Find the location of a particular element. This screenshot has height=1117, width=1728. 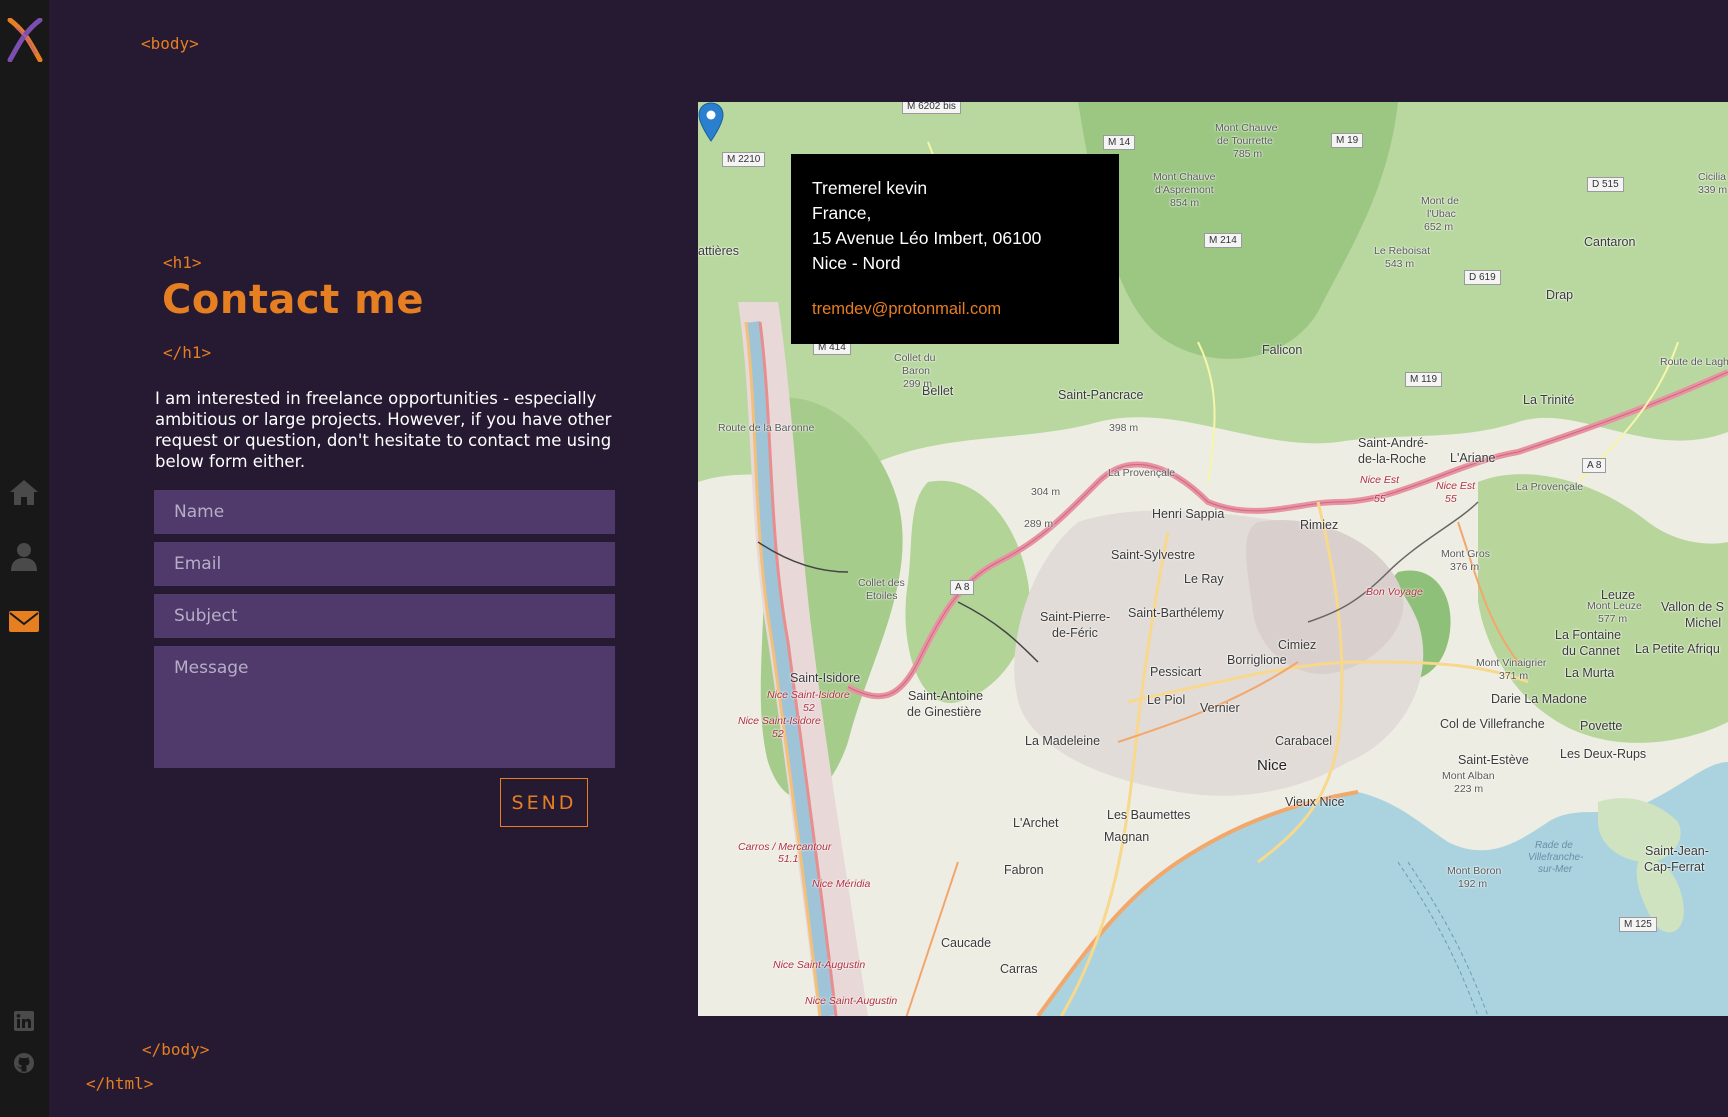

map-label: 192 m is located at coordinates (1473, 884).